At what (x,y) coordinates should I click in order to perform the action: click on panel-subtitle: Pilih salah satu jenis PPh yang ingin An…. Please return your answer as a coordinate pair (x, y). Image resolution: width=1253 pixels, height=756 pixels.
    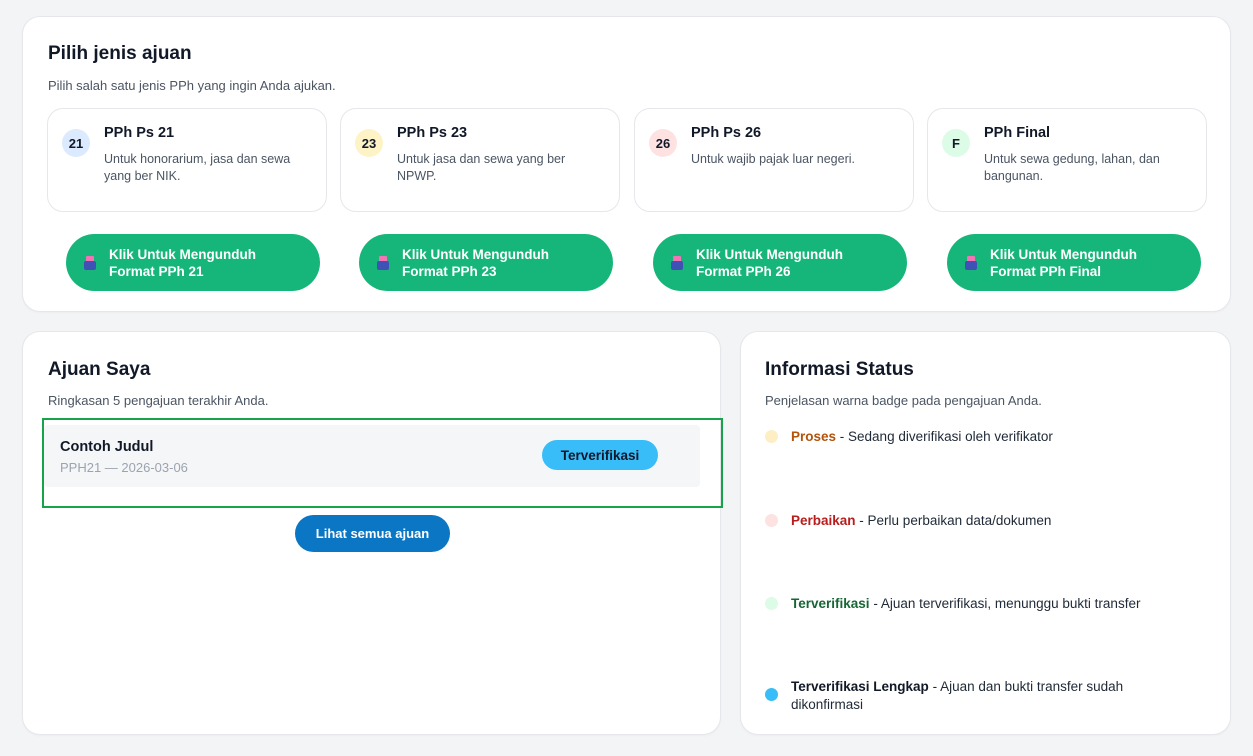
    Looking at the image, I should click on (192, 85).